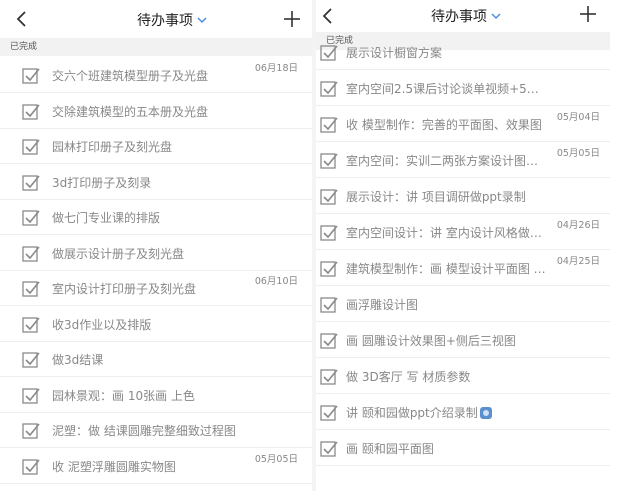 The image size is (640, 491). I want to click on todo-item: 室内空间：实训二两张方案设计图上色 05月05日, so click(463, 160).